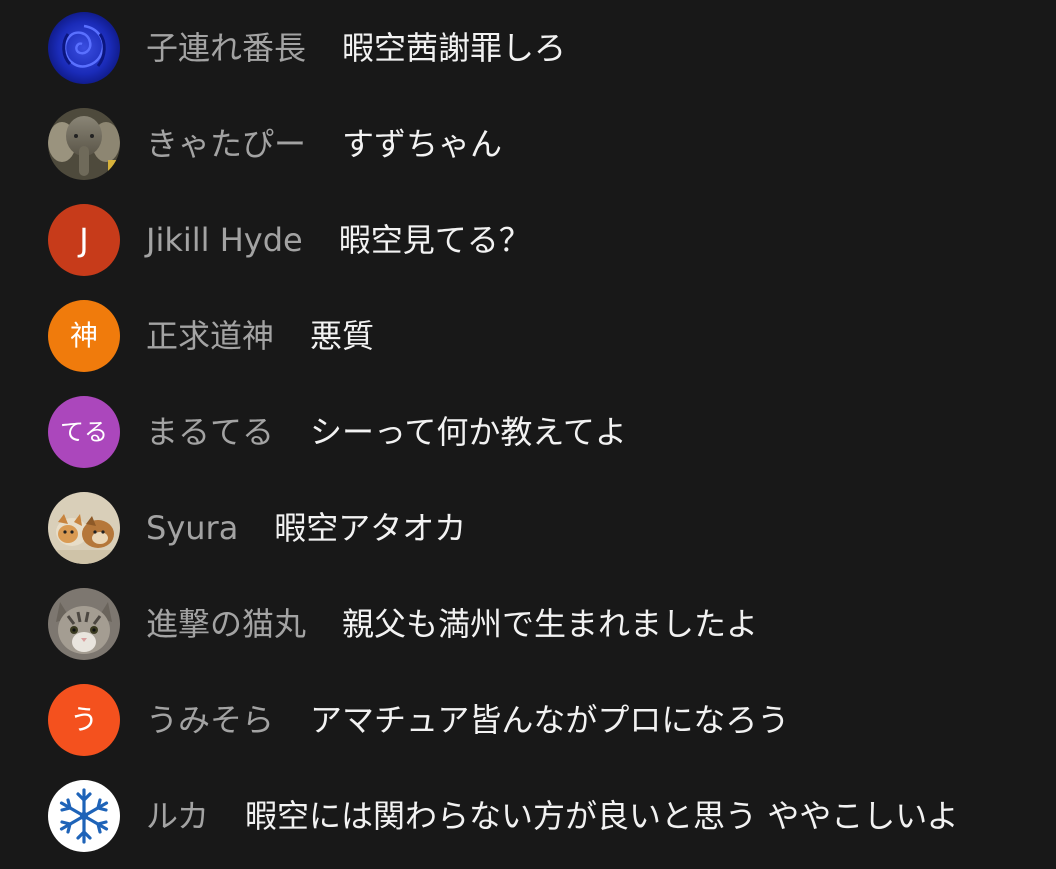 The height and width of the screenshot is (869, 1056). Describe the element at coordinates (370, 528) in the screenshot. I see `message-text: 暇空アタオカ` at that location.